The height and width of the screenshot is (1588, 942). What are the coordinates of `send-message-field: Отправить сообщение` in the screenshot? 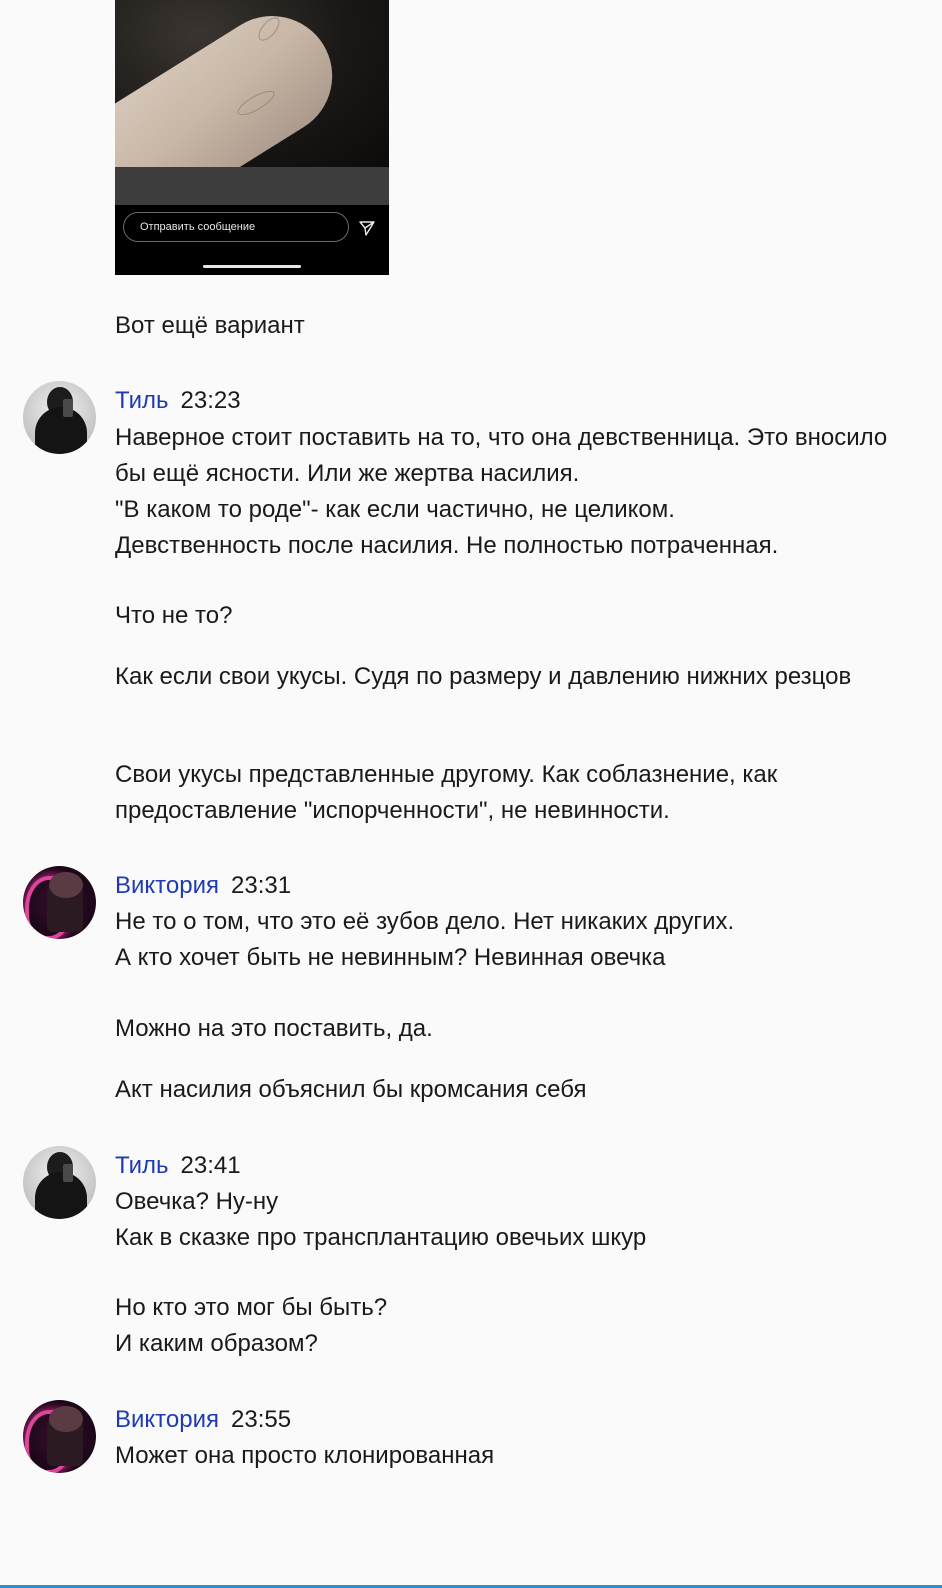 It's located at (236, 227).